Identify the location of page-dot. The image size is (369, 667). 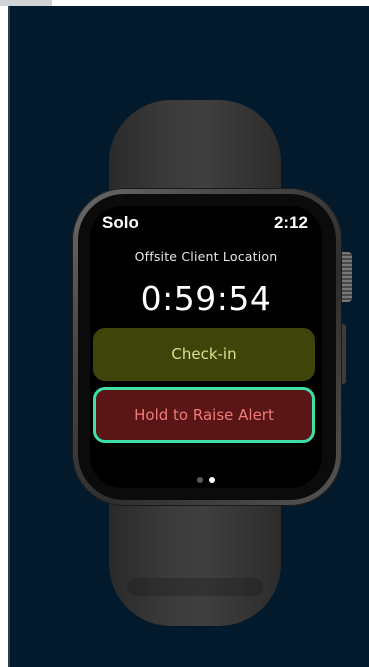
(200, 480).